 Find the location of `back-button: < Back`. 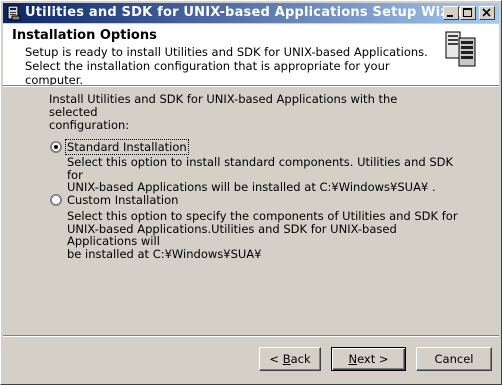

back-button: < Back is located at coordinates (290, 359).